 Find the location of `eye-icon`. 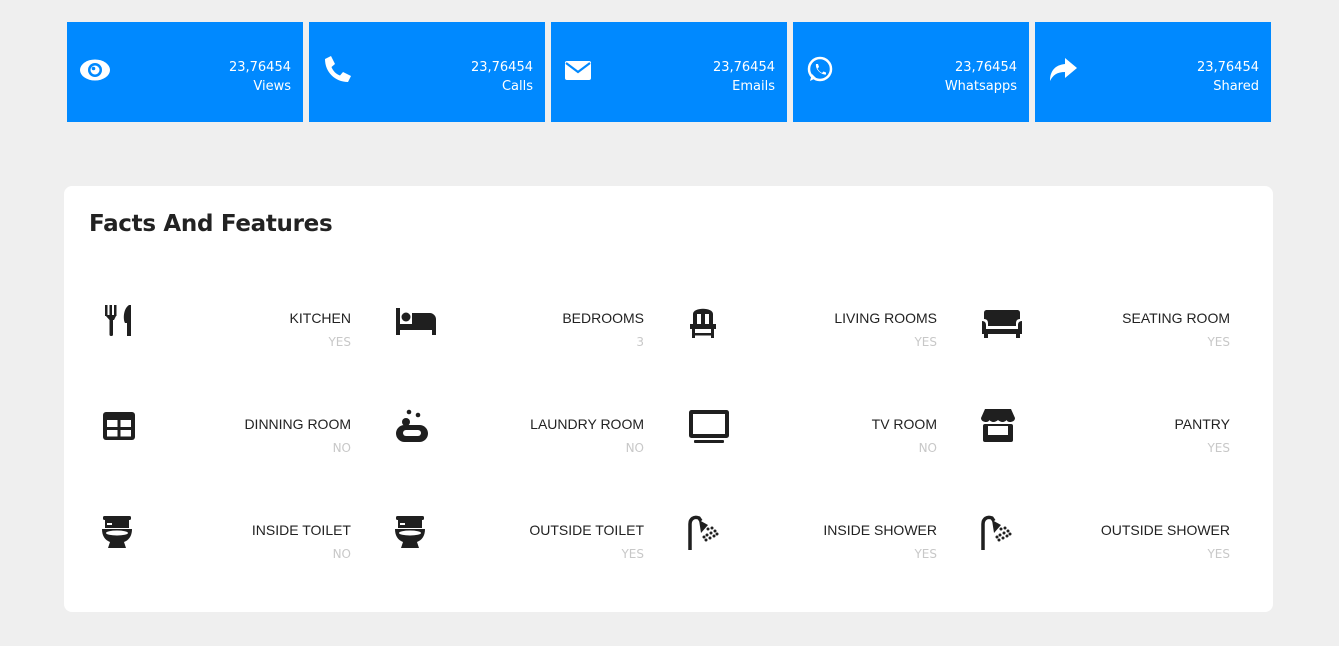

eye-icon is located at coordinates (95, 70).